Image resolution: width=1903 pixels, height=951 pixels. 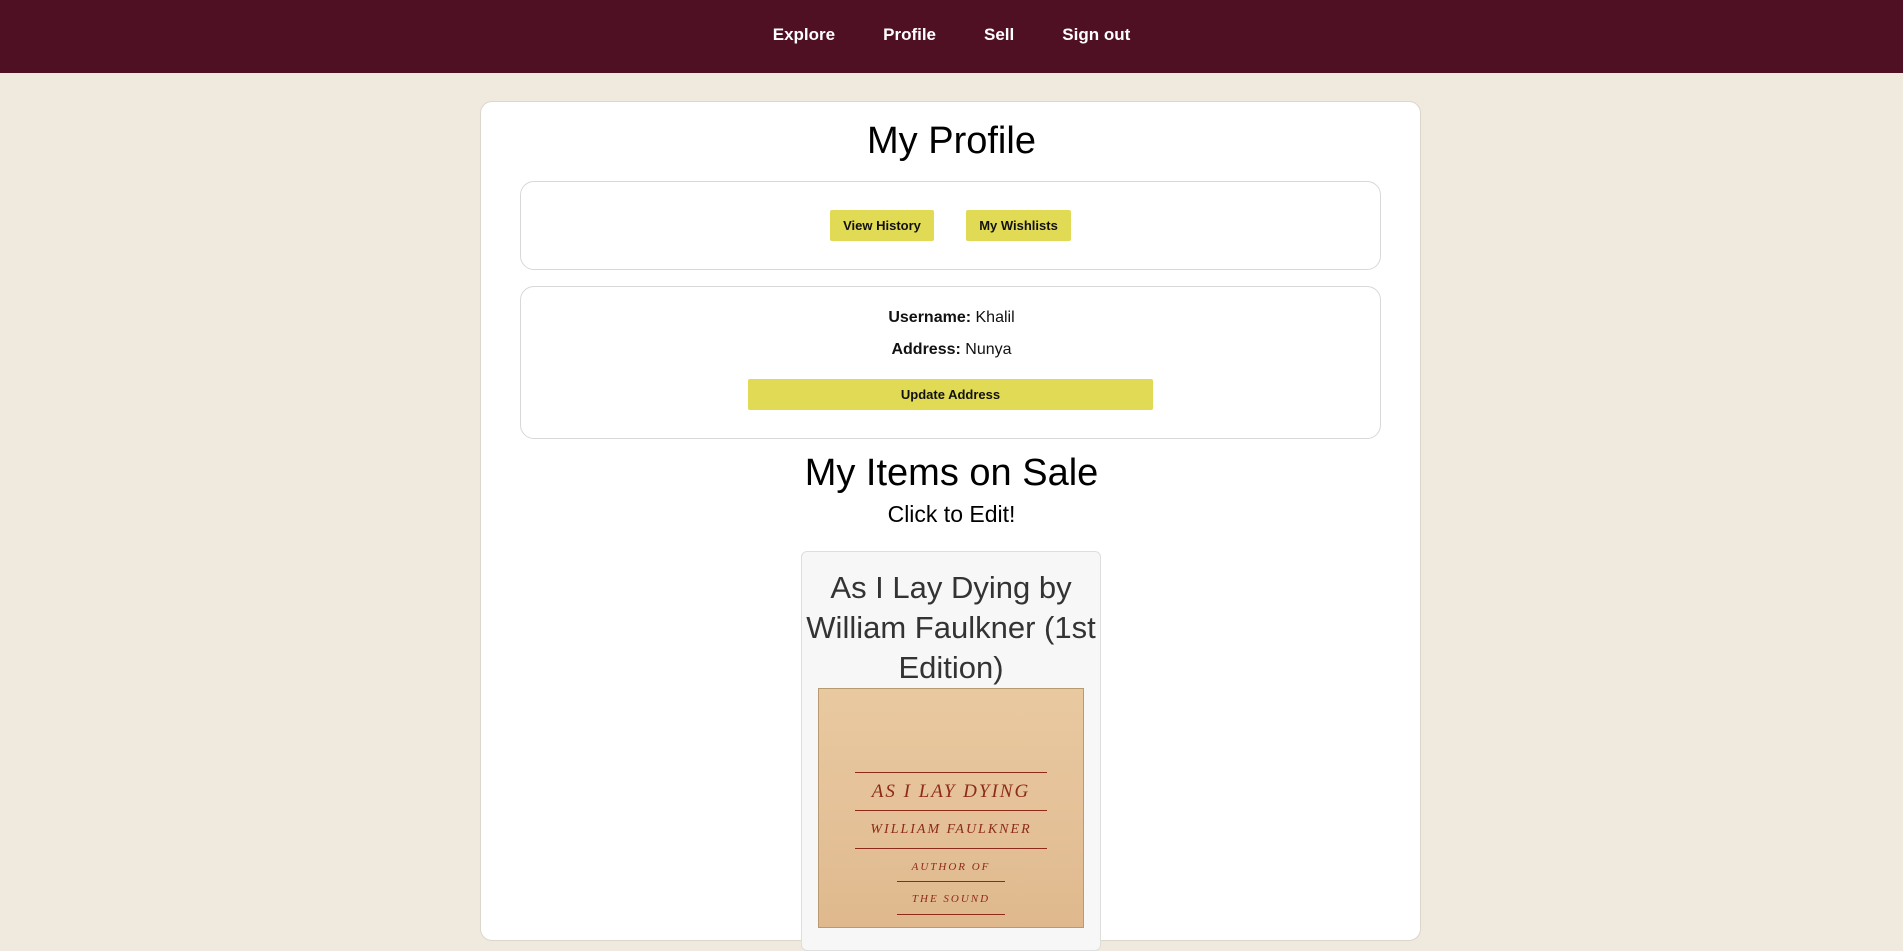 What do you see at coordinates (988, 349) in the screenshot?
I see `address-value: Nunya` at bounding box center [988, 349].